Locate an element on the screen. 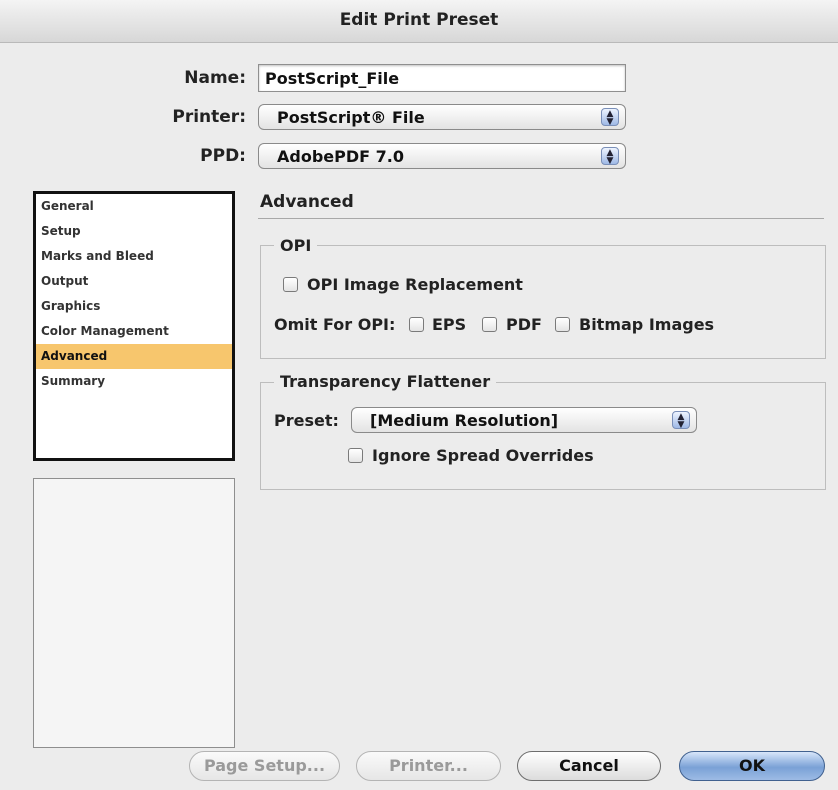  flattener-preset-popup: [Medium Resolution] ▲ ▼ is located at coordinates (524, 420).